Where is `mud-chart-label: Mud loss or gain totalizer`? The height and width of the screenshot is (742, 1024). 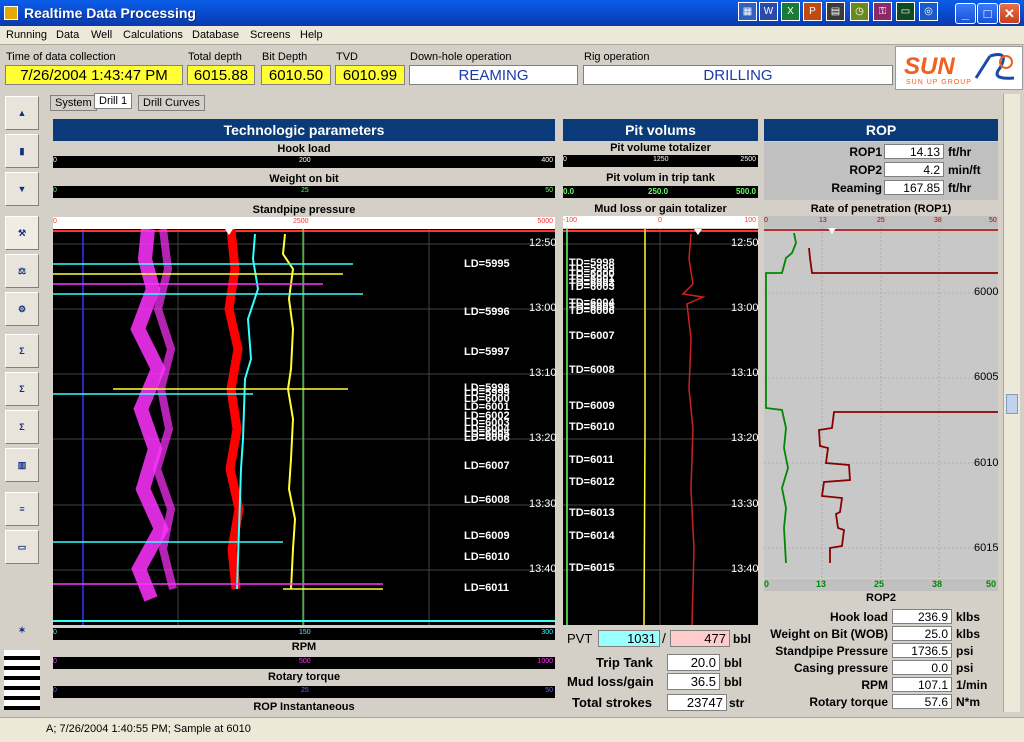 mud-chart-label: Mud loss or gain totalizer is located at coordinates (660, 209).